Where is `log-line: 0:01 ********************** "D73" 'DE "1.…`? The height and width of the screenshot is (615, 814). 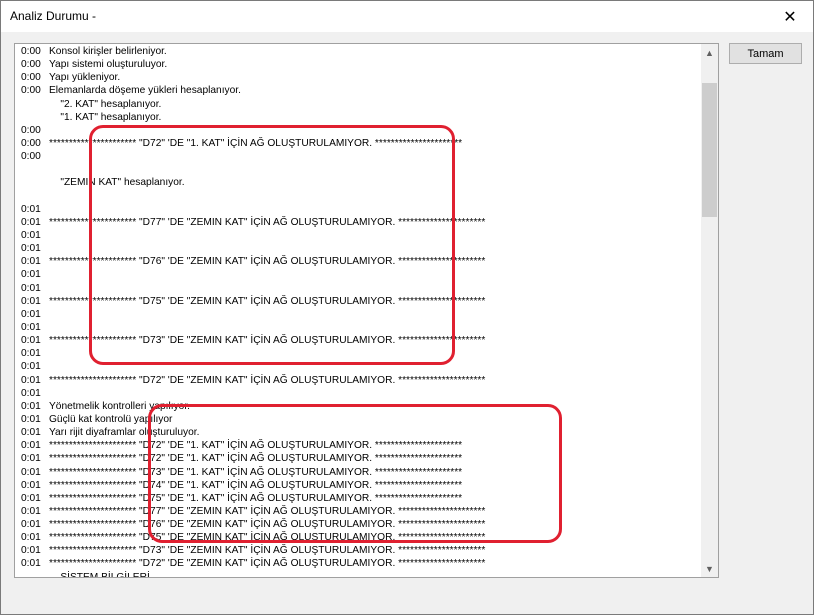 log-line: 0:01 ********************** "D73" 'DE "1.… is located at coordinates (360, 472).